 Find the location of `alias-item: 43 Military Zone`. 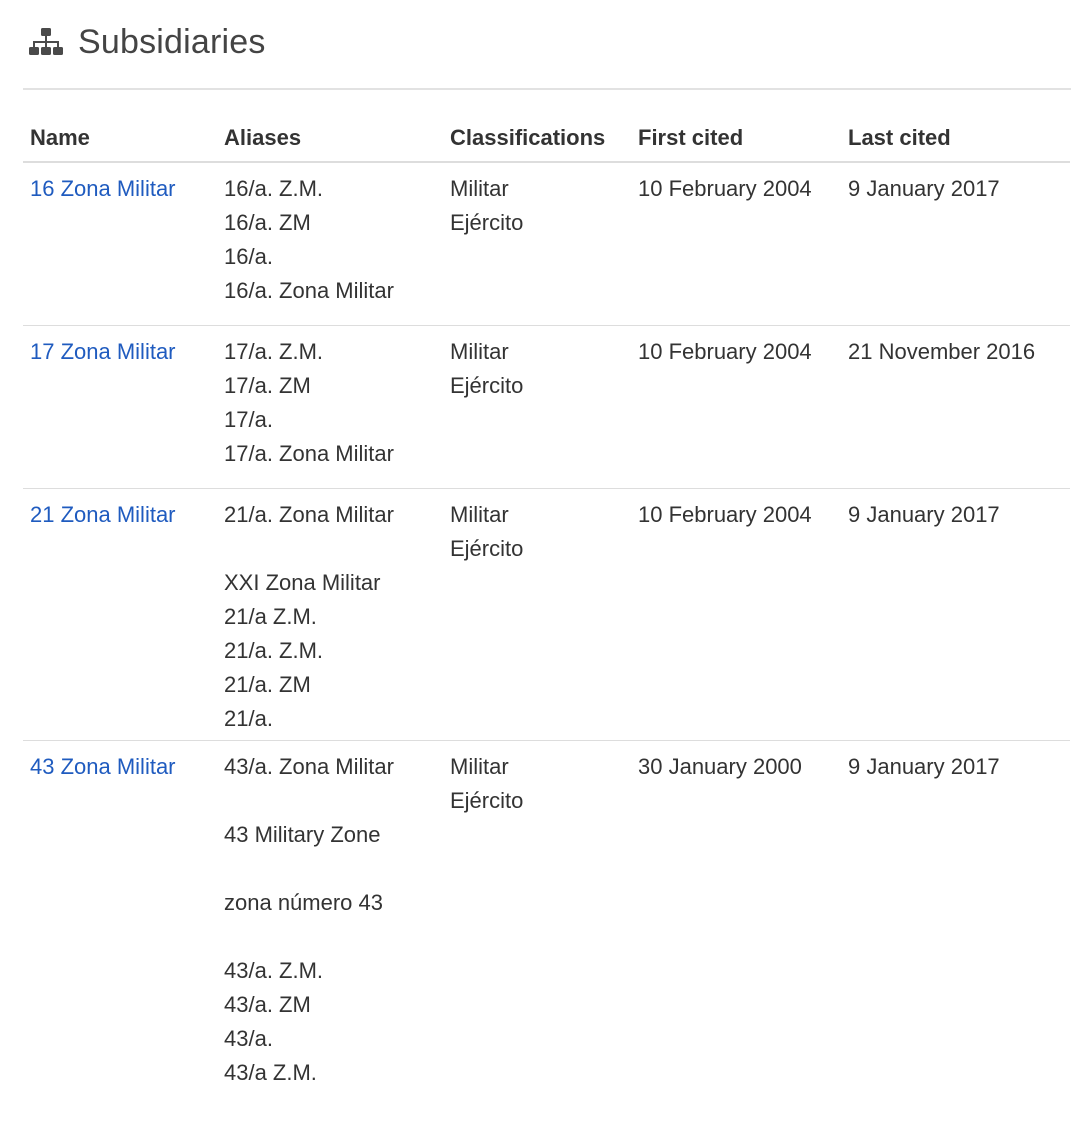

alias-item: 43 Military Zone is located at coordinates (302, 834).